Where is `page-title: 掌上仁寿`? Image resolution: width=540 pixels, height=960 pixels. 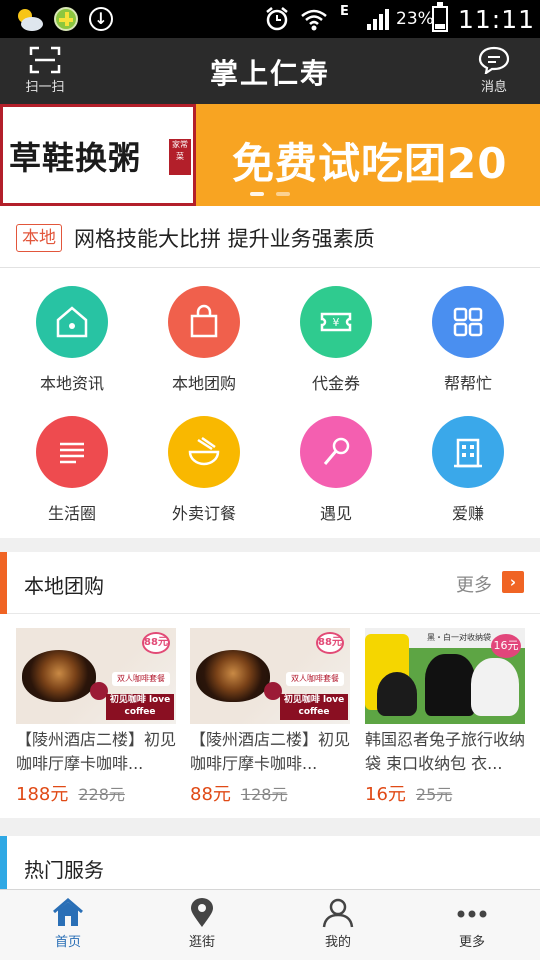
page-title: 掌上仁寿 is located at coordinates (269, 73).